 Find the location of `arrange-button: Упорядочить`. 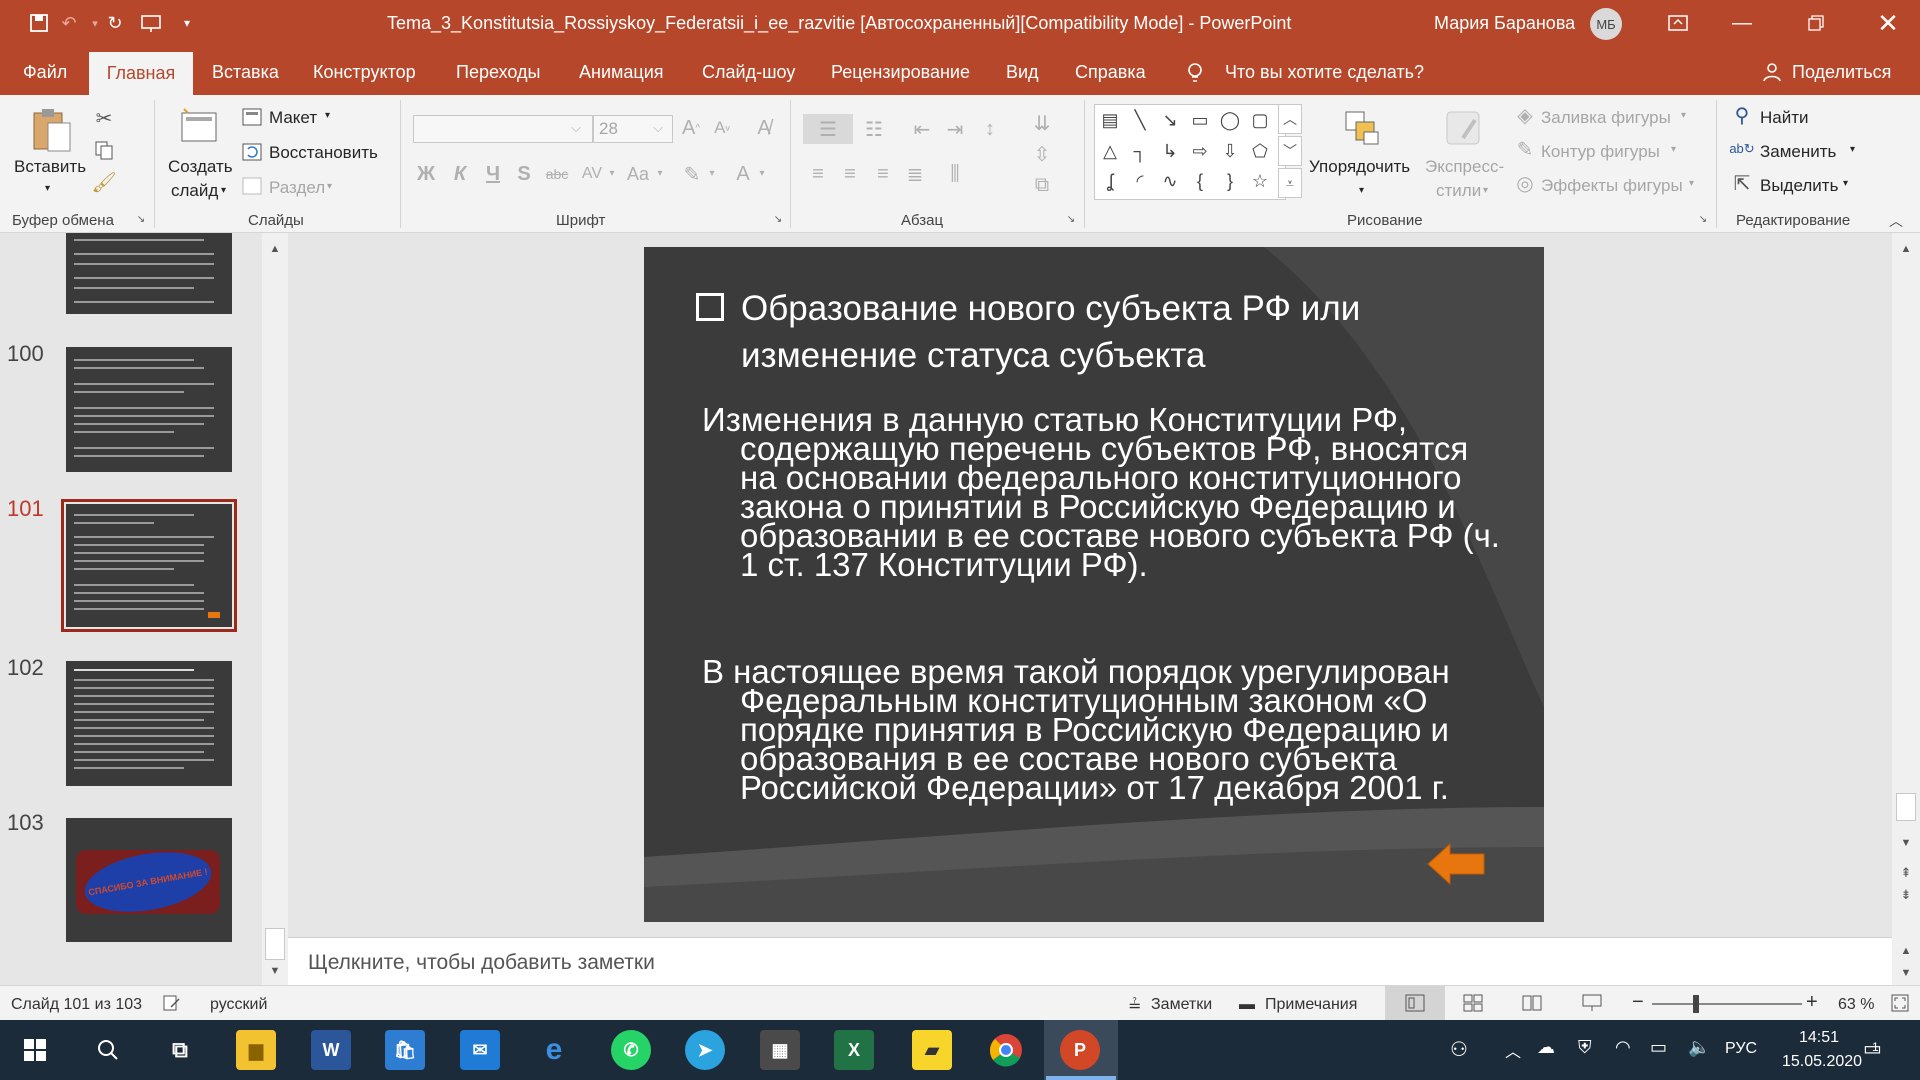

arrange-button: Упорядочить is located at coordinates (1359, 167).